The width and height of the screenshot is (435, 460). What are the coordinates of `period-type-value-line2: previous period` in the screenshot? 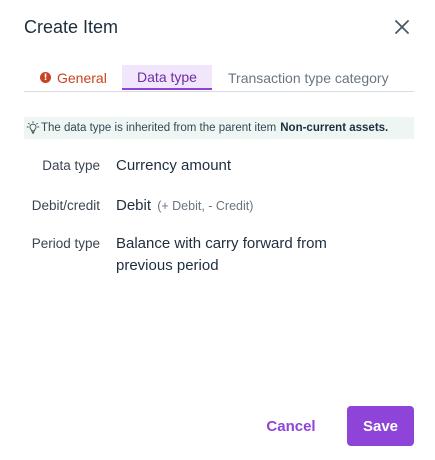 It's located at (167, 265).